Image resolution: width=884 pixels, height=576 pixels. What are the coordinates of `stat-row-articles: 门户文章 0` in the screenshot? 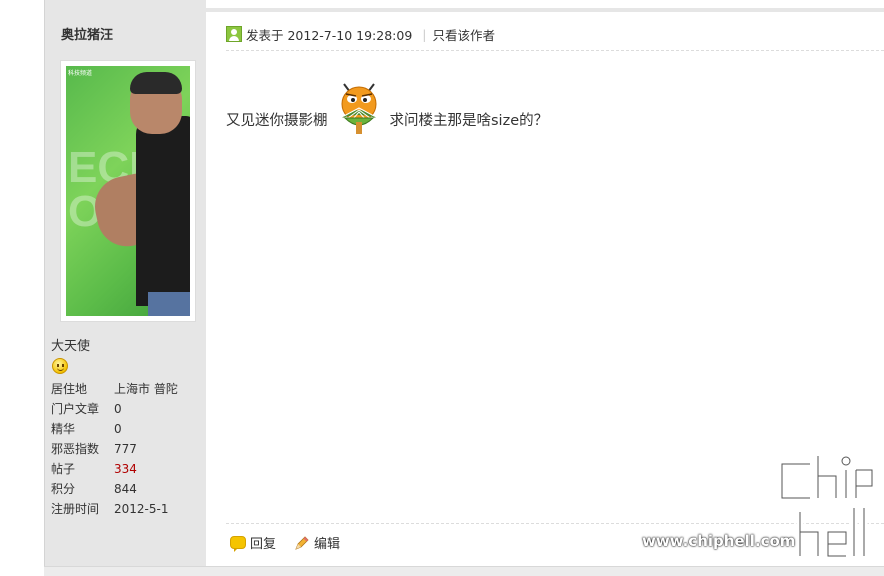 It's located at (126, 409).